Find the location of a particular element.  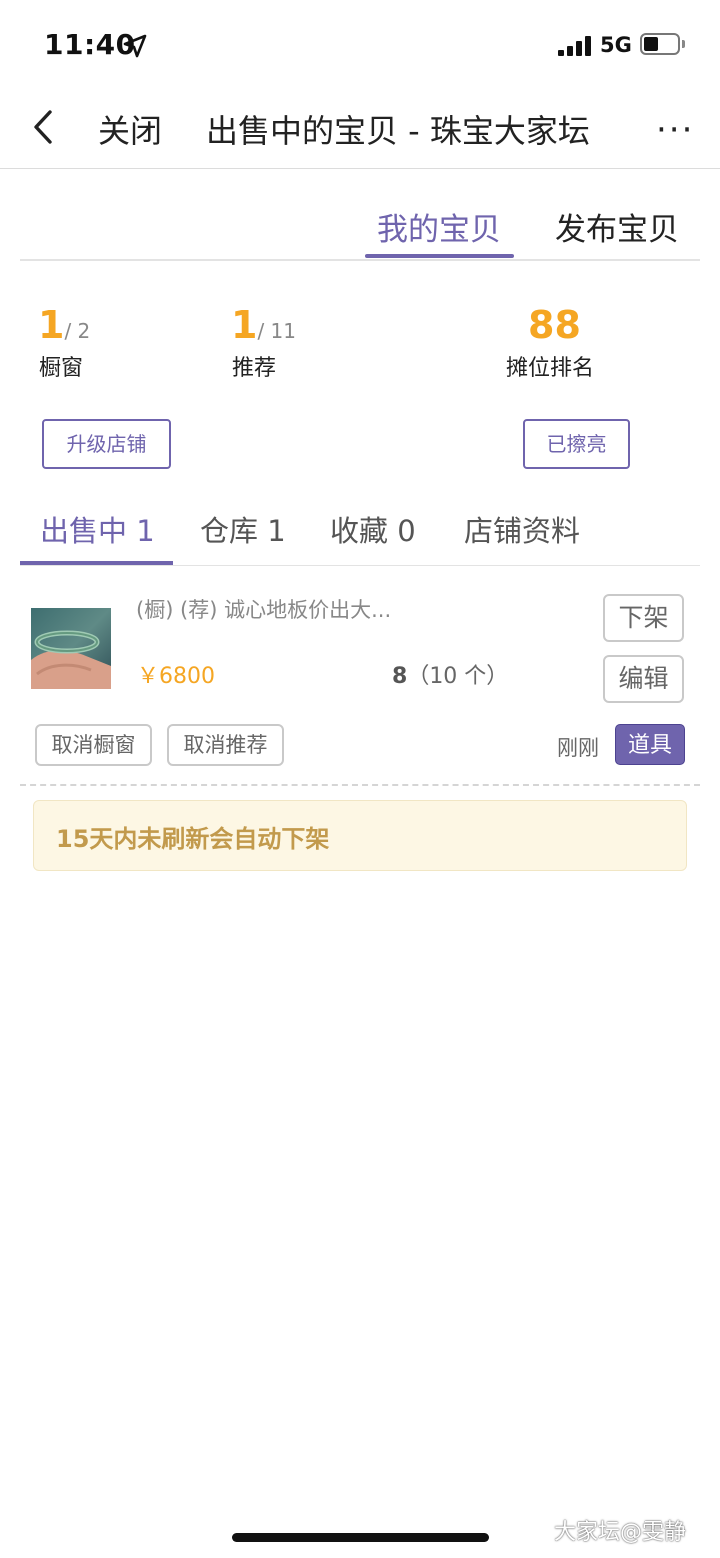

recommend-stat: 1/ 11 is located at coordinates (263, 325).